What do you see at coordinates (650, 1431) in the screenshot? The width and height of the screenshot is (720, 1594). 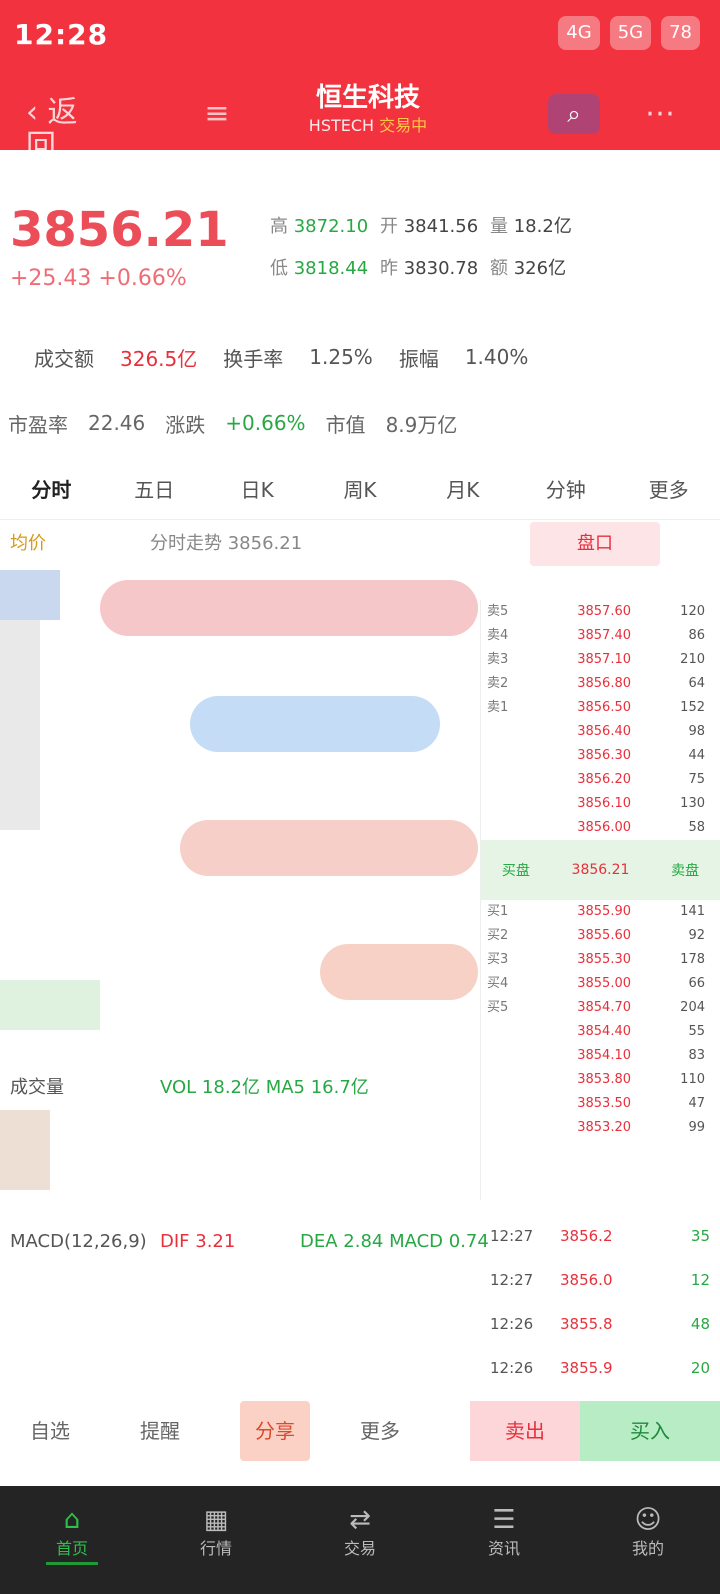 I see `buy-button: 买入` at bounding box center [650, 1431].